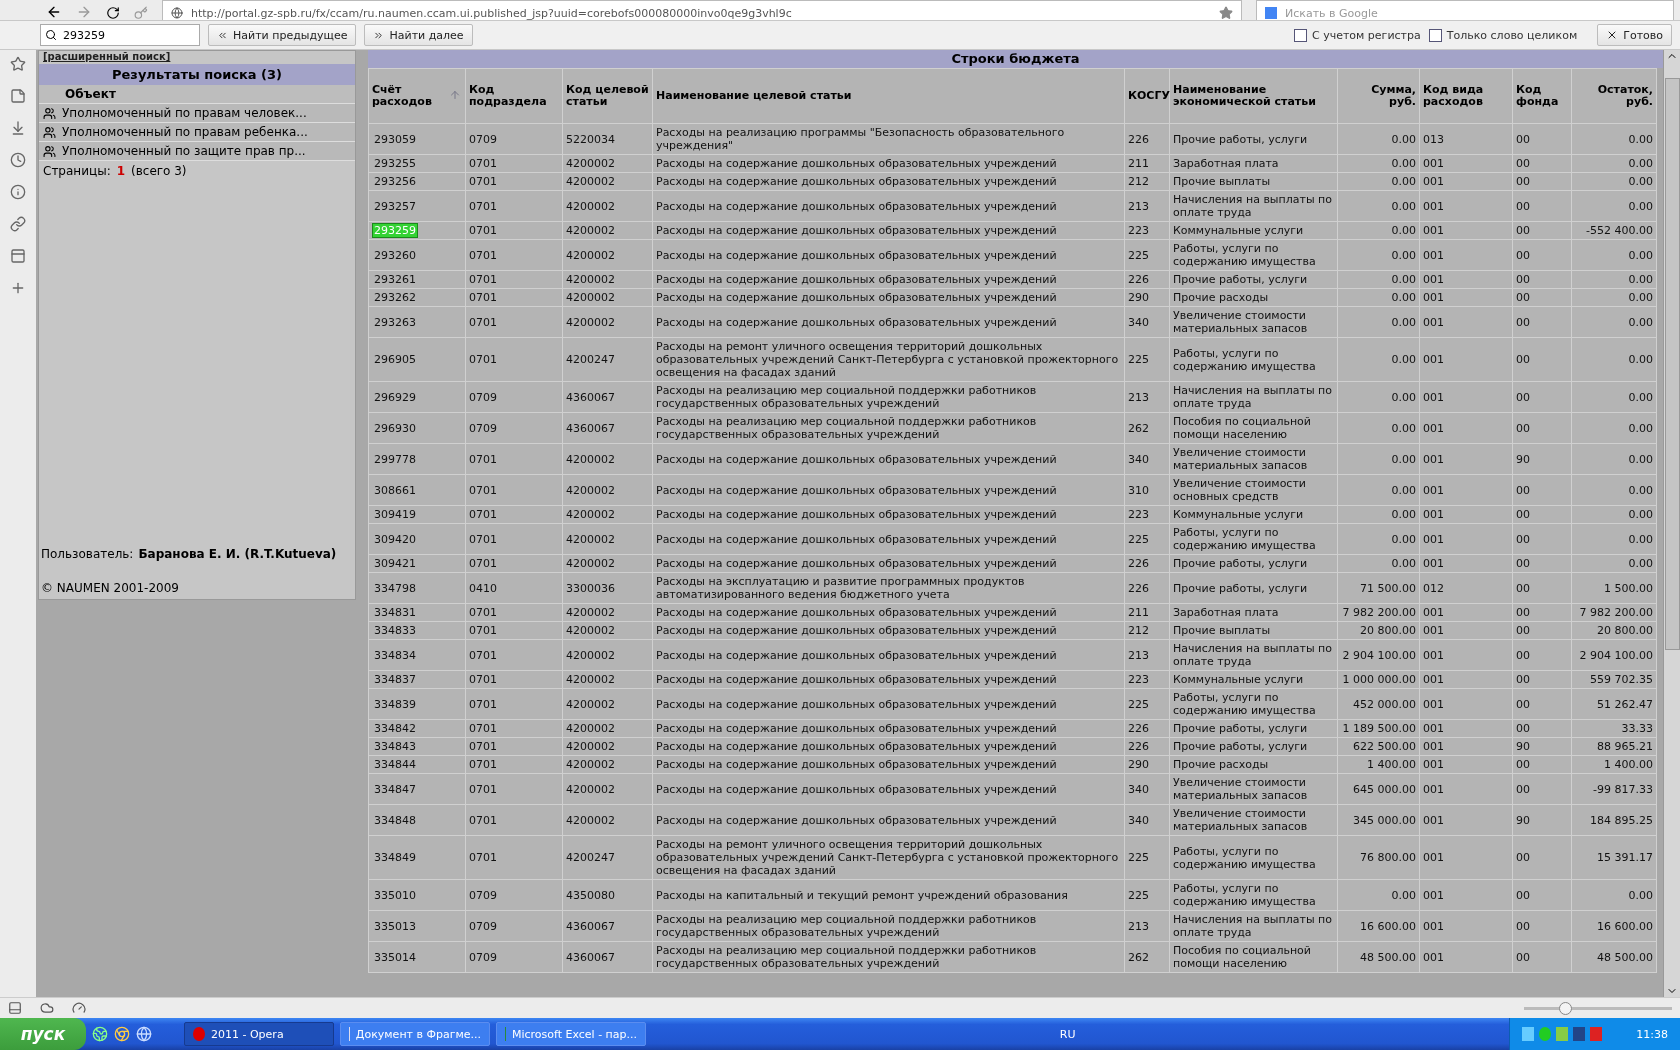 Image resolution: width=1680 pixels, height=1050 pixels. What do you see at coordinates (18, 256) in the screenshot?
I see `window-icon` at bounding box center [18, 256].